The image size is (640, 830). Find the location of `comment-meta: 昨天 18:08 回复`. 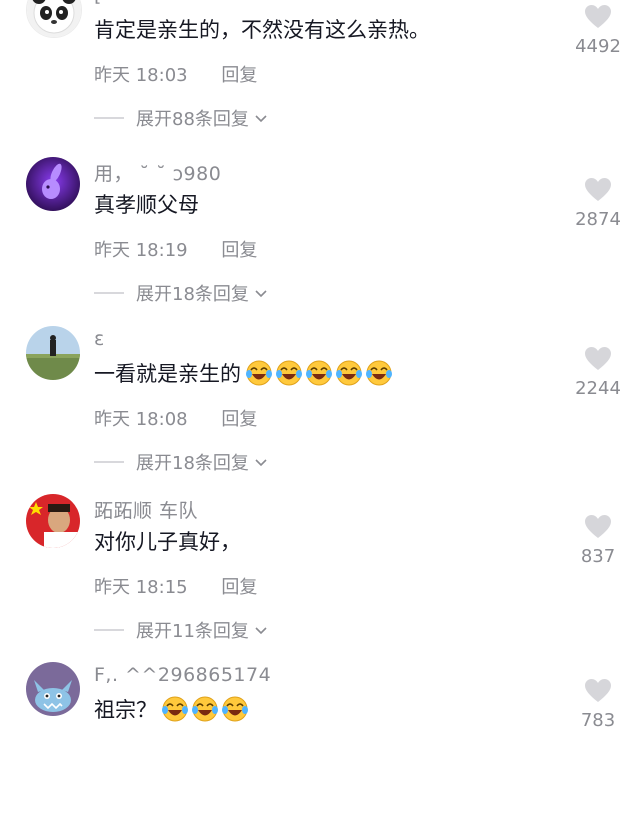

comment-meta: 昨天 18:08 回复 is located at coordinates (175, 418).